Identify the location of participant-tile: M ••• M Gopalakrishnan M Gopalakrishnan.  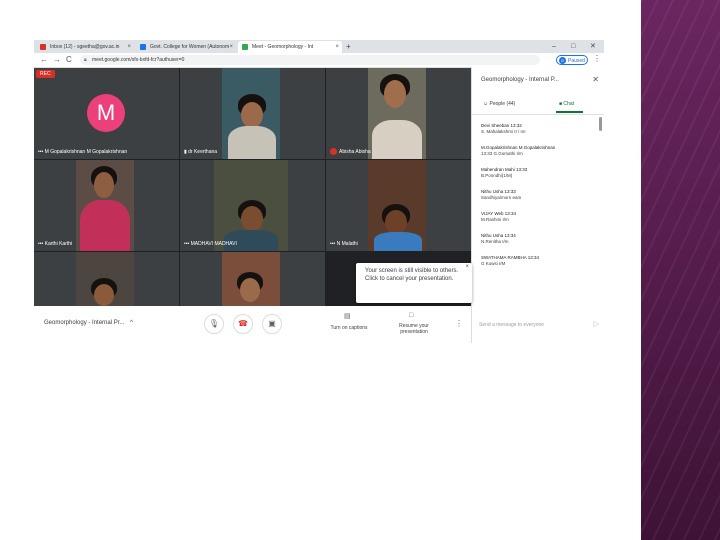
(106, 113).